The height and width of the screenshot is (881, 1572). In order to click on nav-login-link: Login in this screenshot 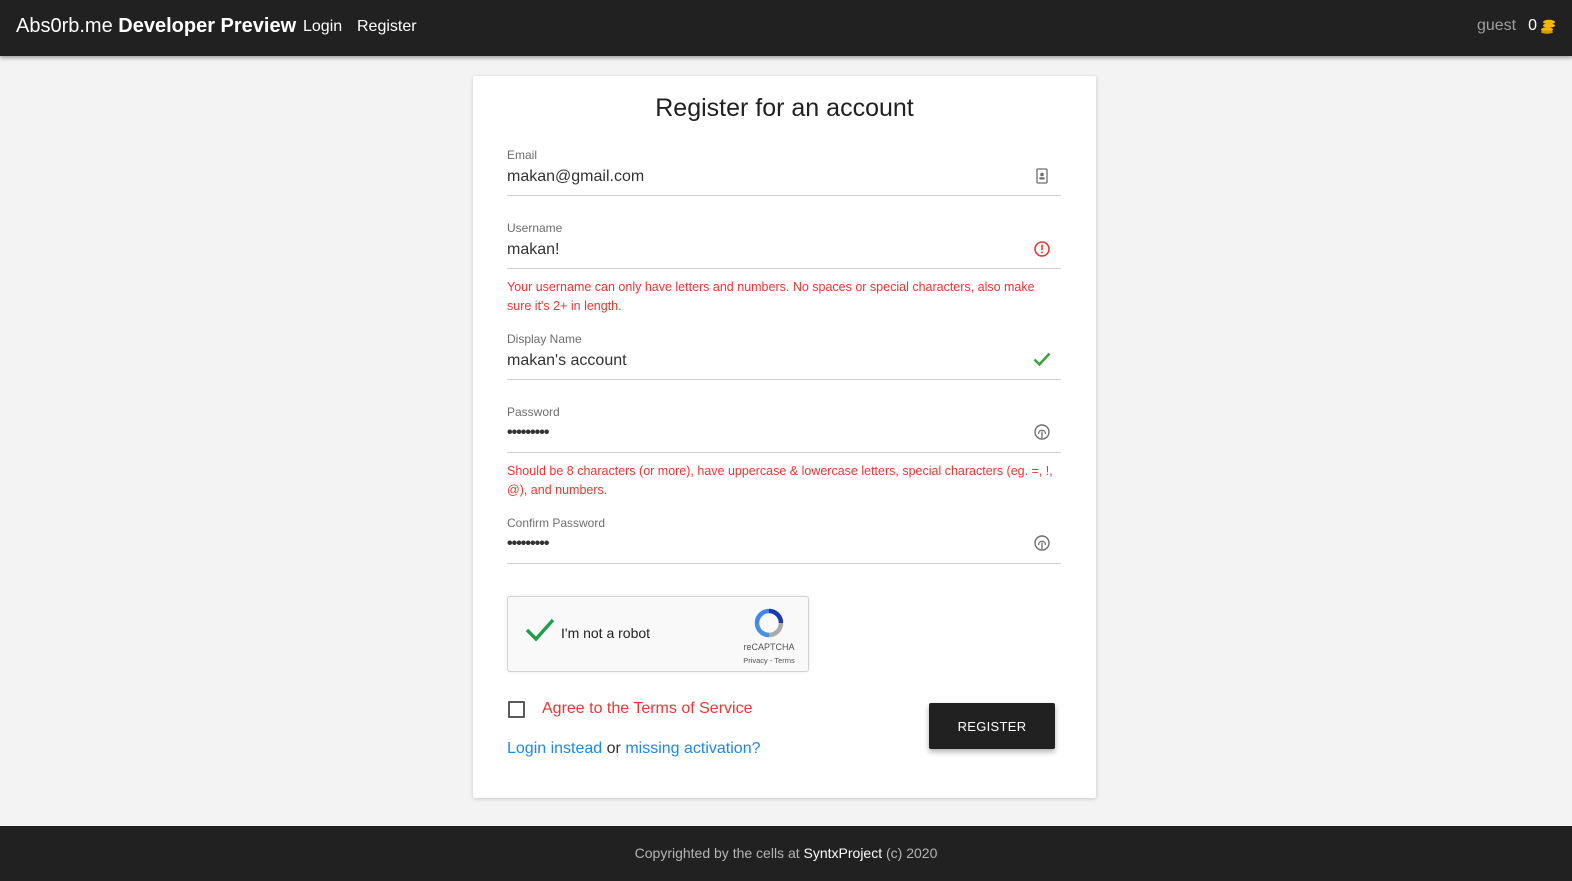, I will do `click(322, 27)`.